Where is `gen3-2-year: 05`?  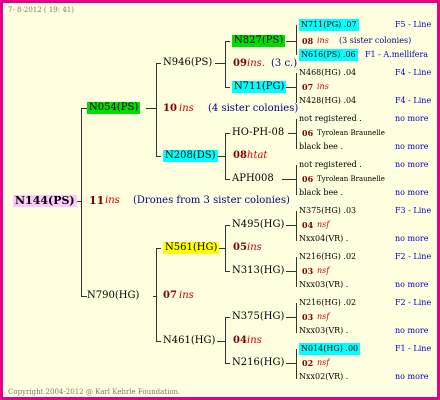
gen3-2-year: 05 is located at coordinates (240, 247).